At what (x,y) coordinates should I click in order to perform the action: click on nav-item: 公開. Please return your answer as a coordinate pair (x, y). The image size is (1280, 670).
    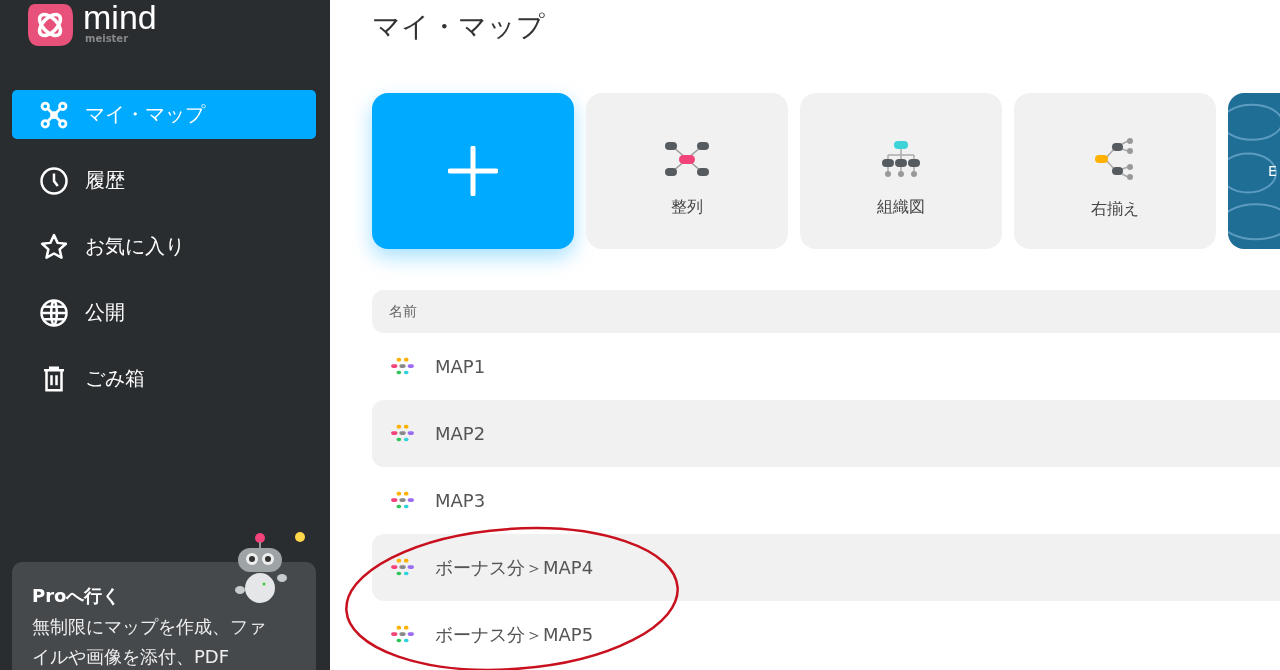
    Looking at the image, I should click on (164, 312).